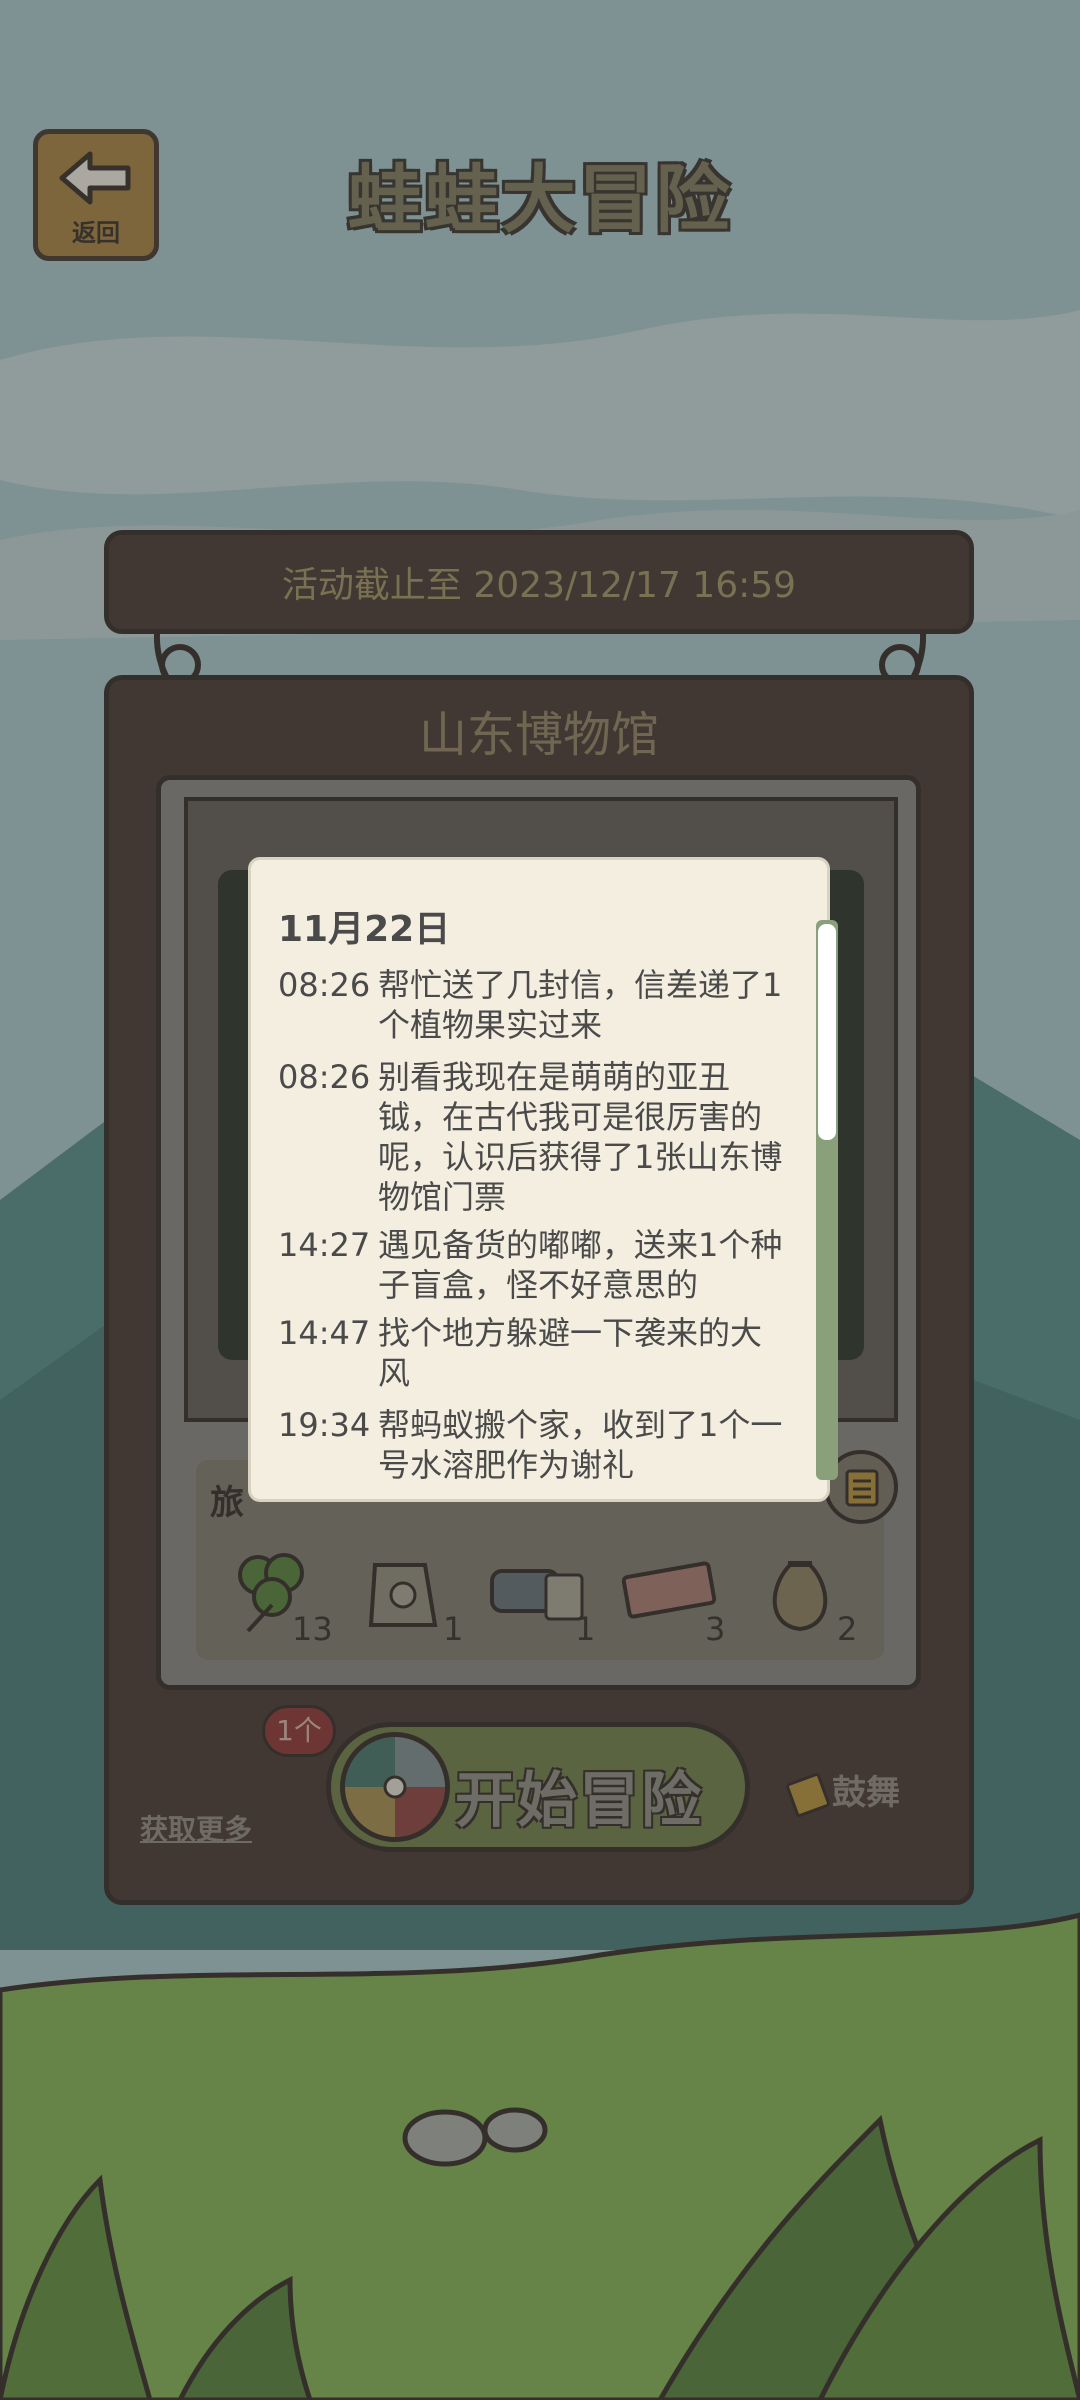 This screenshot has height=2400, width=1080. Describe the element at coordinates (324, 1425) in the screenshot. I see `entry-time: 19:34` at that location.